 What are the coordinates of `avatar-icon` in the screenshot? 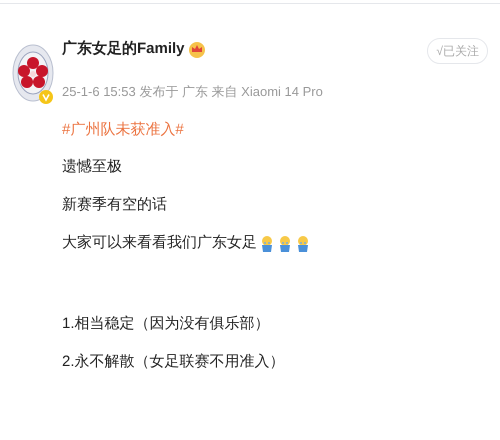 It's located at (33, 73).